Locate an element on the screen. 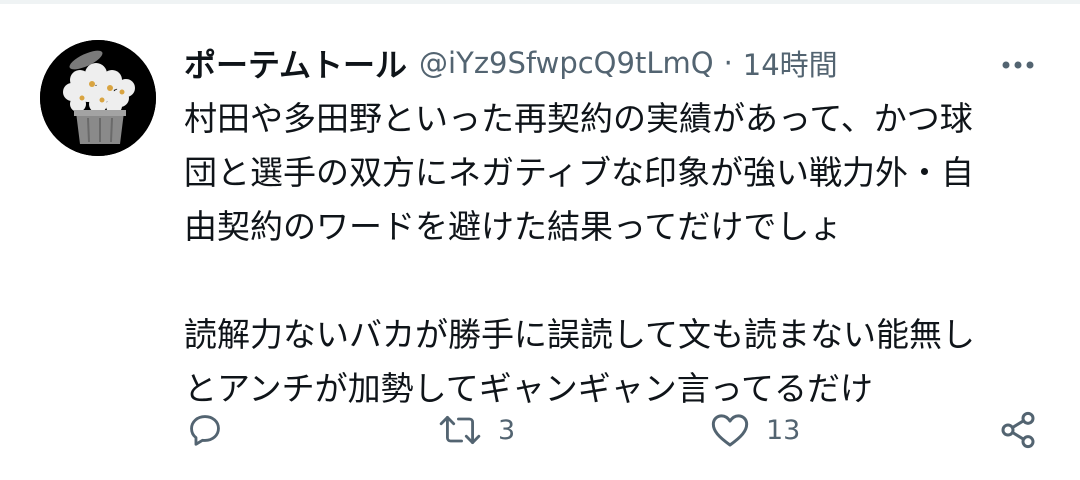 The image size is (1080, 480). user-handle: @iYz9SfwpcQ9tLmQ is located at coordinates (566, 63).